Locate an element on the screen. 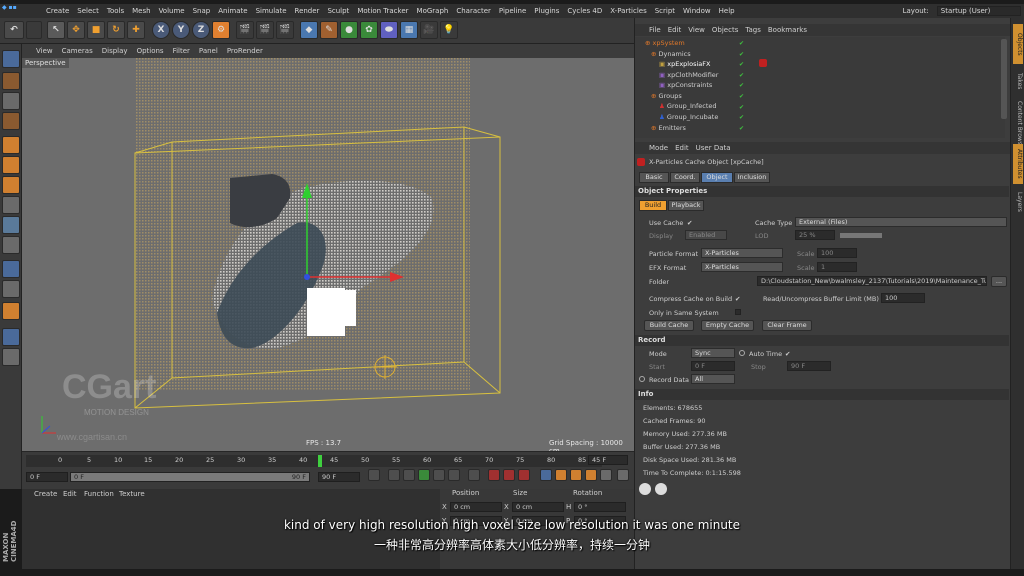  z-axis-button: Z is located at coordinates (201, 30).